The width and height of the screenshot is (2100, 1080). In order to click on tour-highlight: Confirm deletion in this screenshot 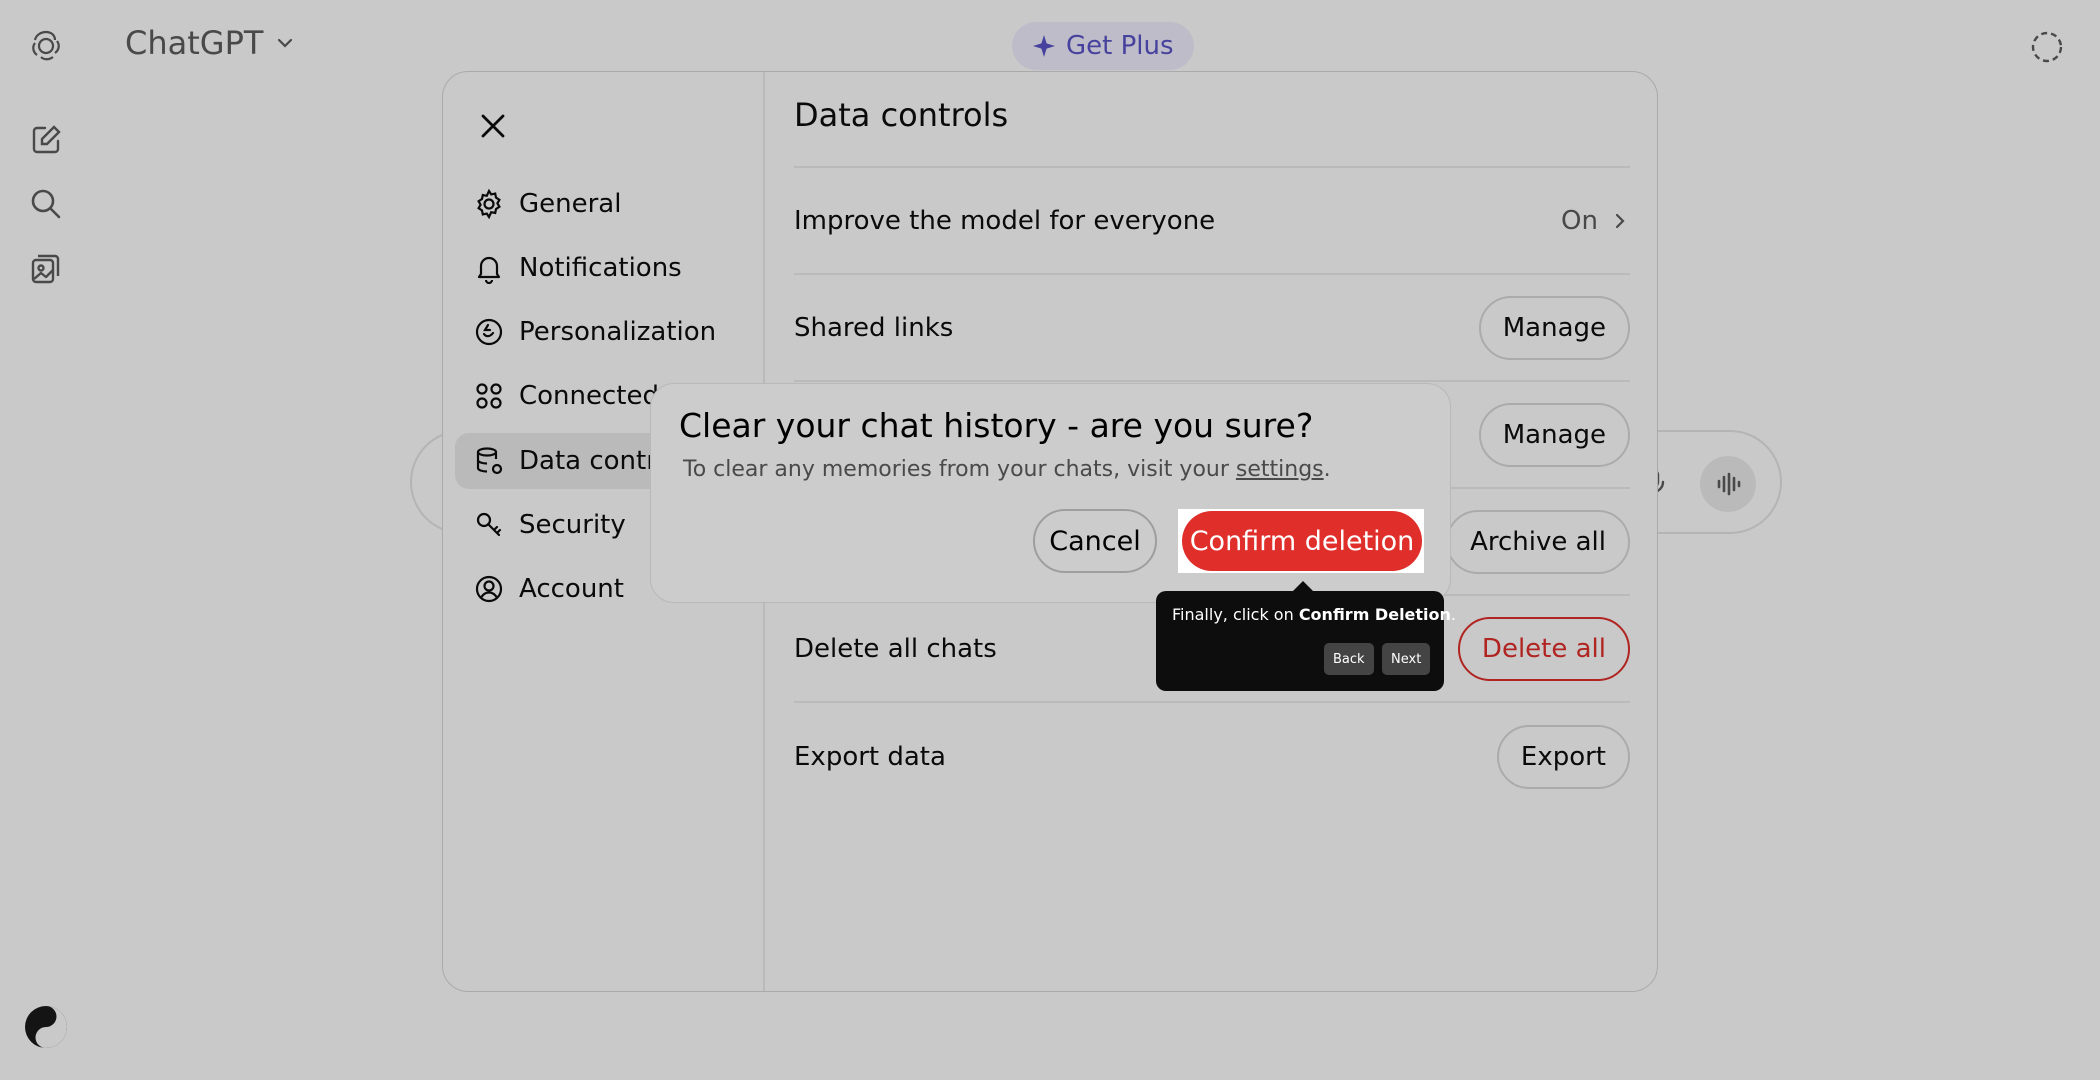, I will do `click(1301, 541)`.